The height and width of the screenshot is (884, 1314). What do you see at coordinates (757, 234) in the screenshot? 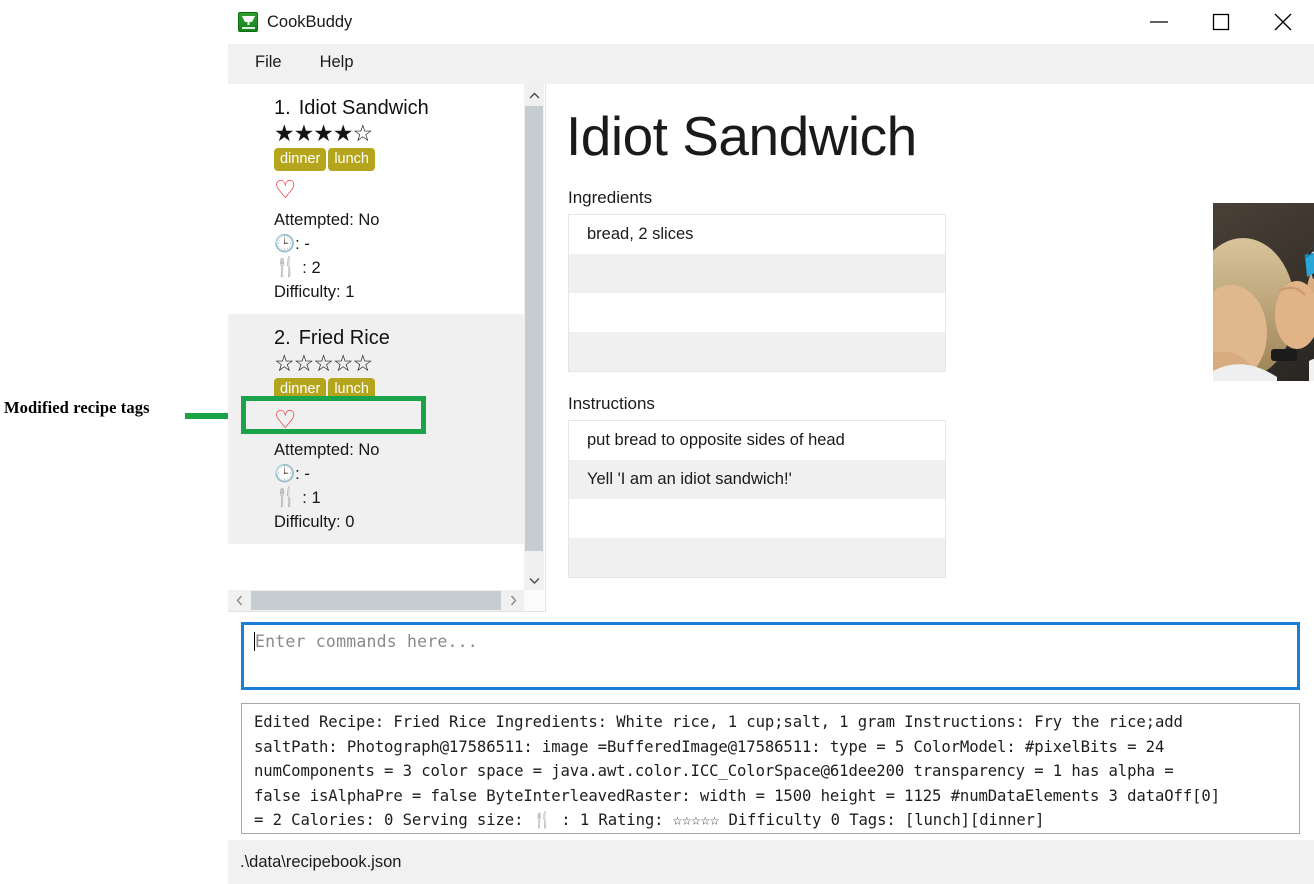
I see `list-item: bread, 2 slices` at bounding box center [757, 234].